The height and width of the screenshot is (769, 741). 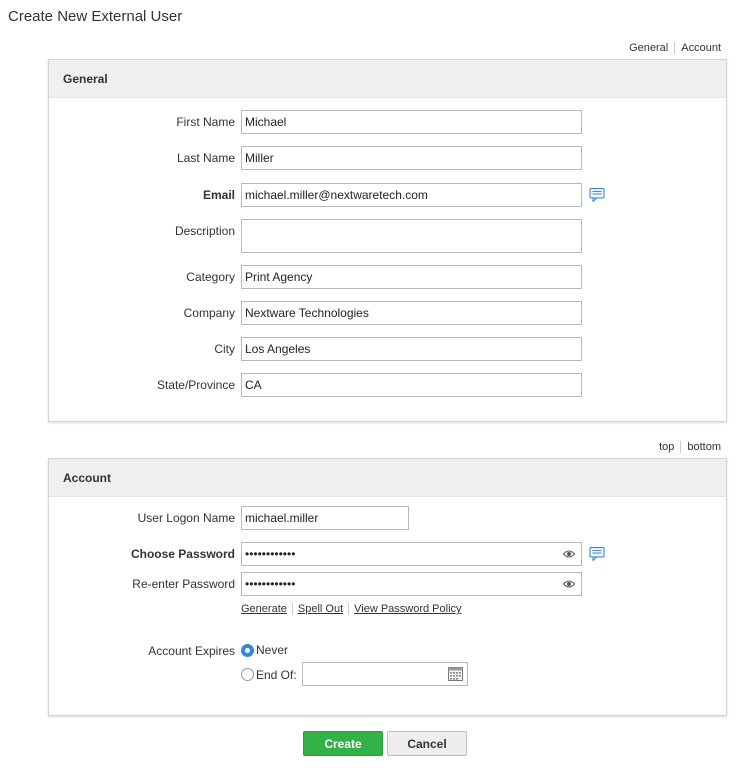 What do you see at coordinates (218, 195) in the screenshot?
I see `email-label: Email` at bounding box center [218, 195].